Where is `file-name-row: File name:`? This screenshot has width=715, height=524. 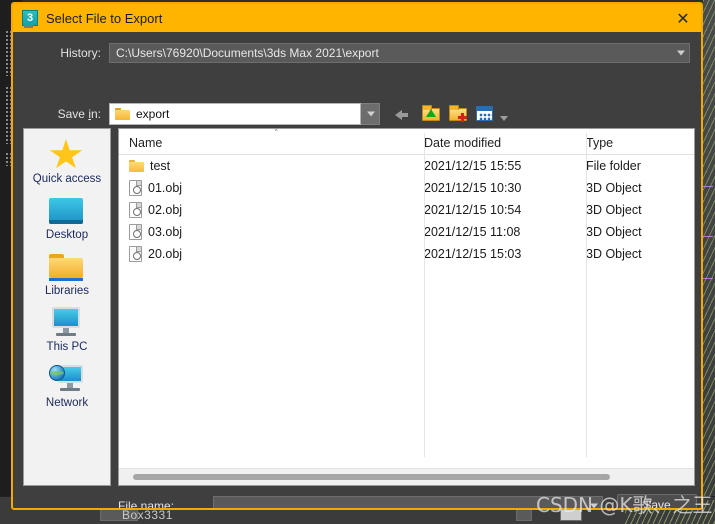
file-name-row: File name: is located at coordinates (357, 502).